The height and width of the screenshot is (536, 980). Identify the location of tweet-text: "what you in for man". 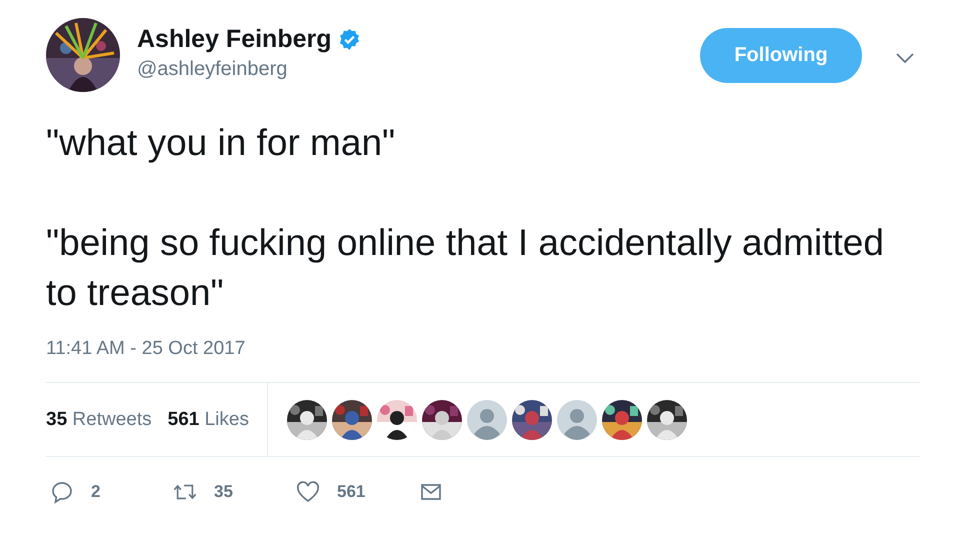
(221, 143).